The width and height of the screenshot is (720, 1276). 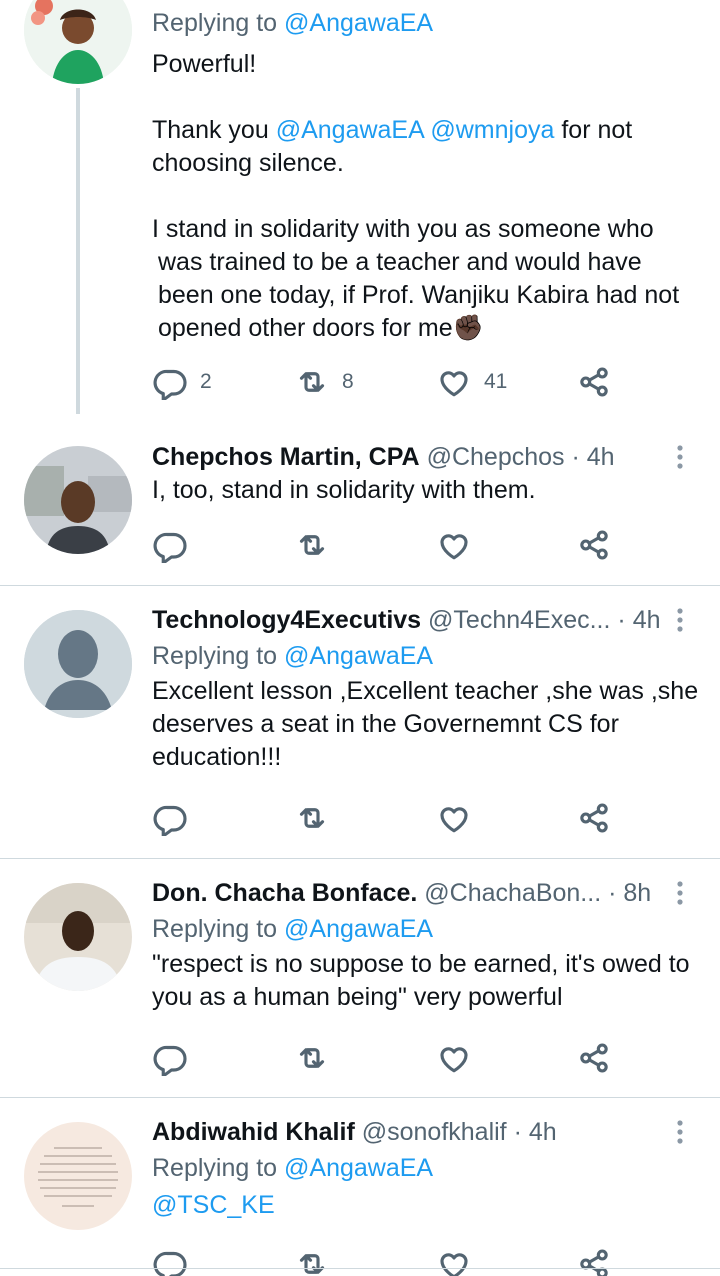 What do you see at coordinates (284, 893) in the screenshot?
I see `author-name: Don. Chacha Bonface.` at bounding box center [284, 893].